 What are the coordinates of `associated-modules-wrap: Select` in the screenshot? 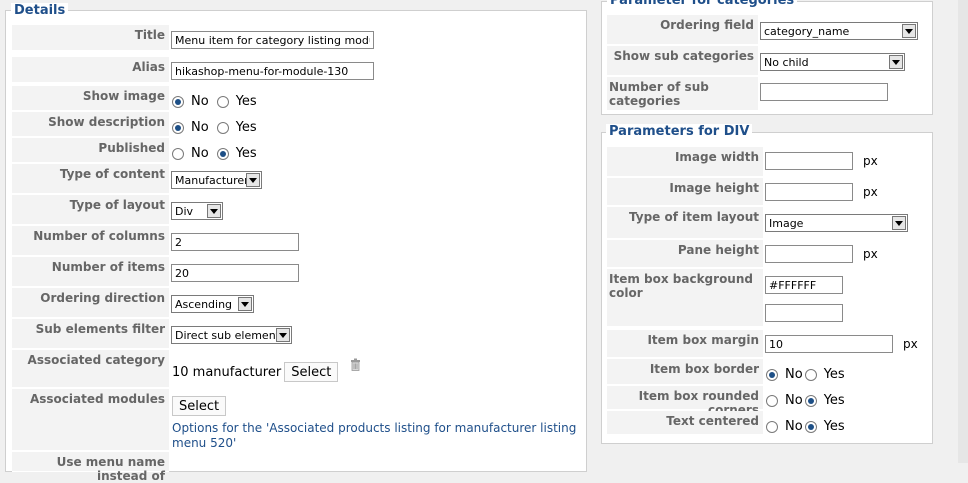 It's located at (199, 406).